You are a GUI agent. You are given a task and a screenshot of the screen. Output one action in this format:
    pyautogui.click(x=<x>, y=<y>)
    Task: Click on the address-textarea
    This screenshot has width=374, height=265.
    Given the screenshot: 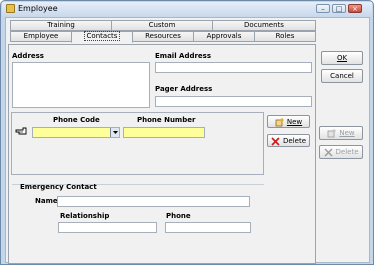 What is the action you would take?
    pyautogui.click(x=81, y=85)
    